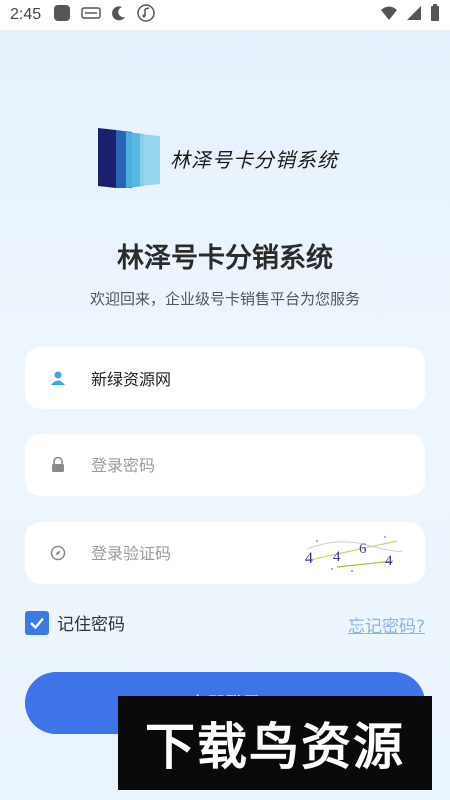 This screenshot has width=450, height=800. Describe the element at coordinates (224, 299) in the screenshot. I see `page-subtitle: 欢迎回来，企业级号卡销售平台为您服务` at that location.